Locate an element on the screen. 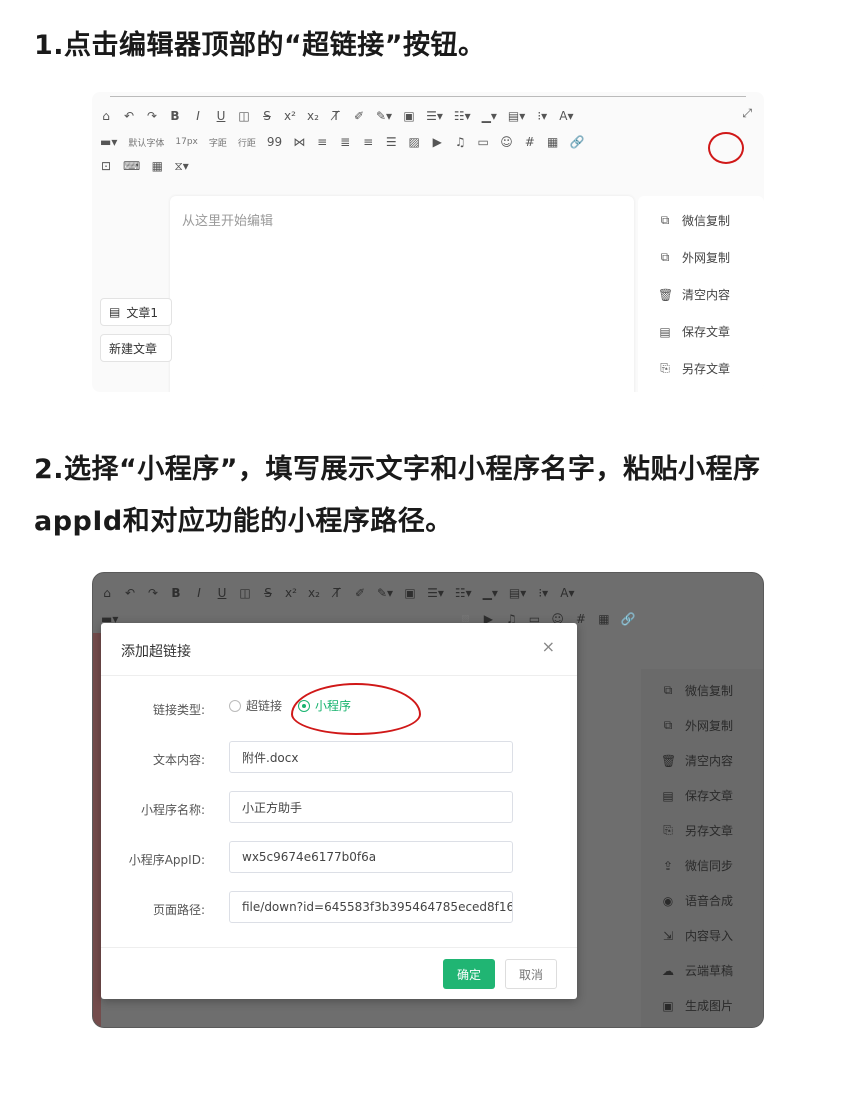 Image resolution: width=856 pixels, height=1102 pixels. video-icon: ▶ is located at coordinates (437, 142).